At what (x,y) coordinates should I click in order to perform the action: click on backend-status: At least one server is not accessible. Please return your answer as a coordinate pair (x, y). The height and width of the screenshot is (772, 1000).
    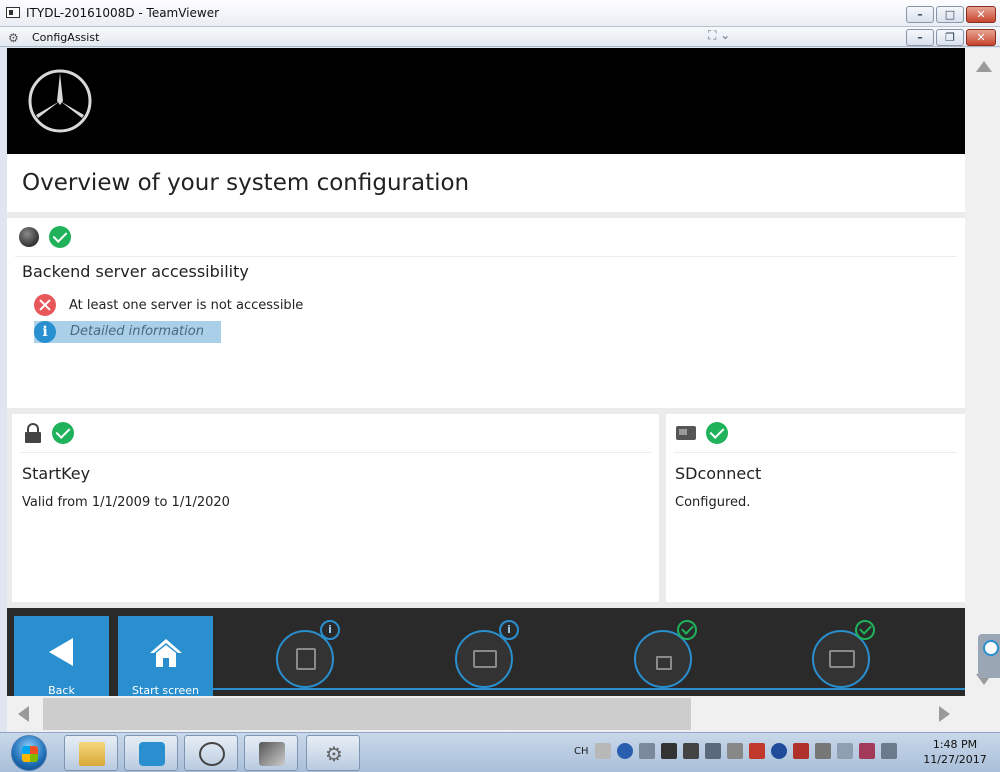
    Looking at the image, I should click on (168, 305).